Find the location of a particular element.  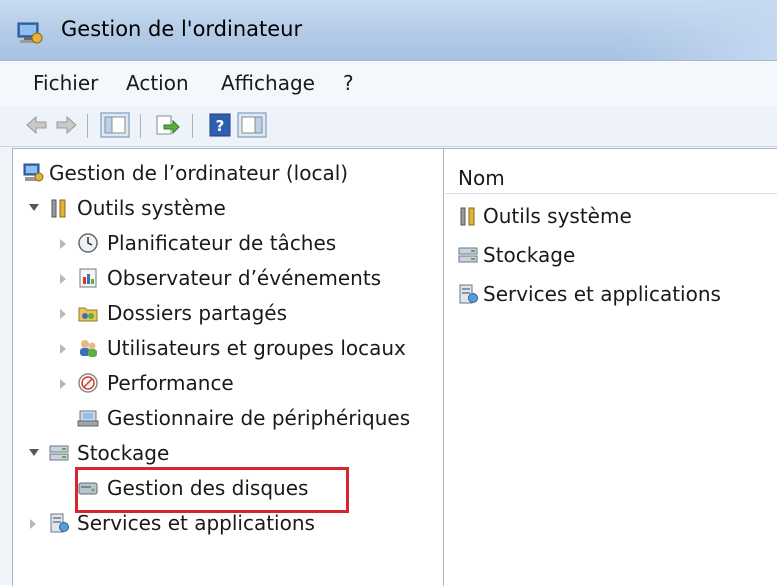

tree-item-observateur: Observateur d’événements is located at coordinates (223, 279).